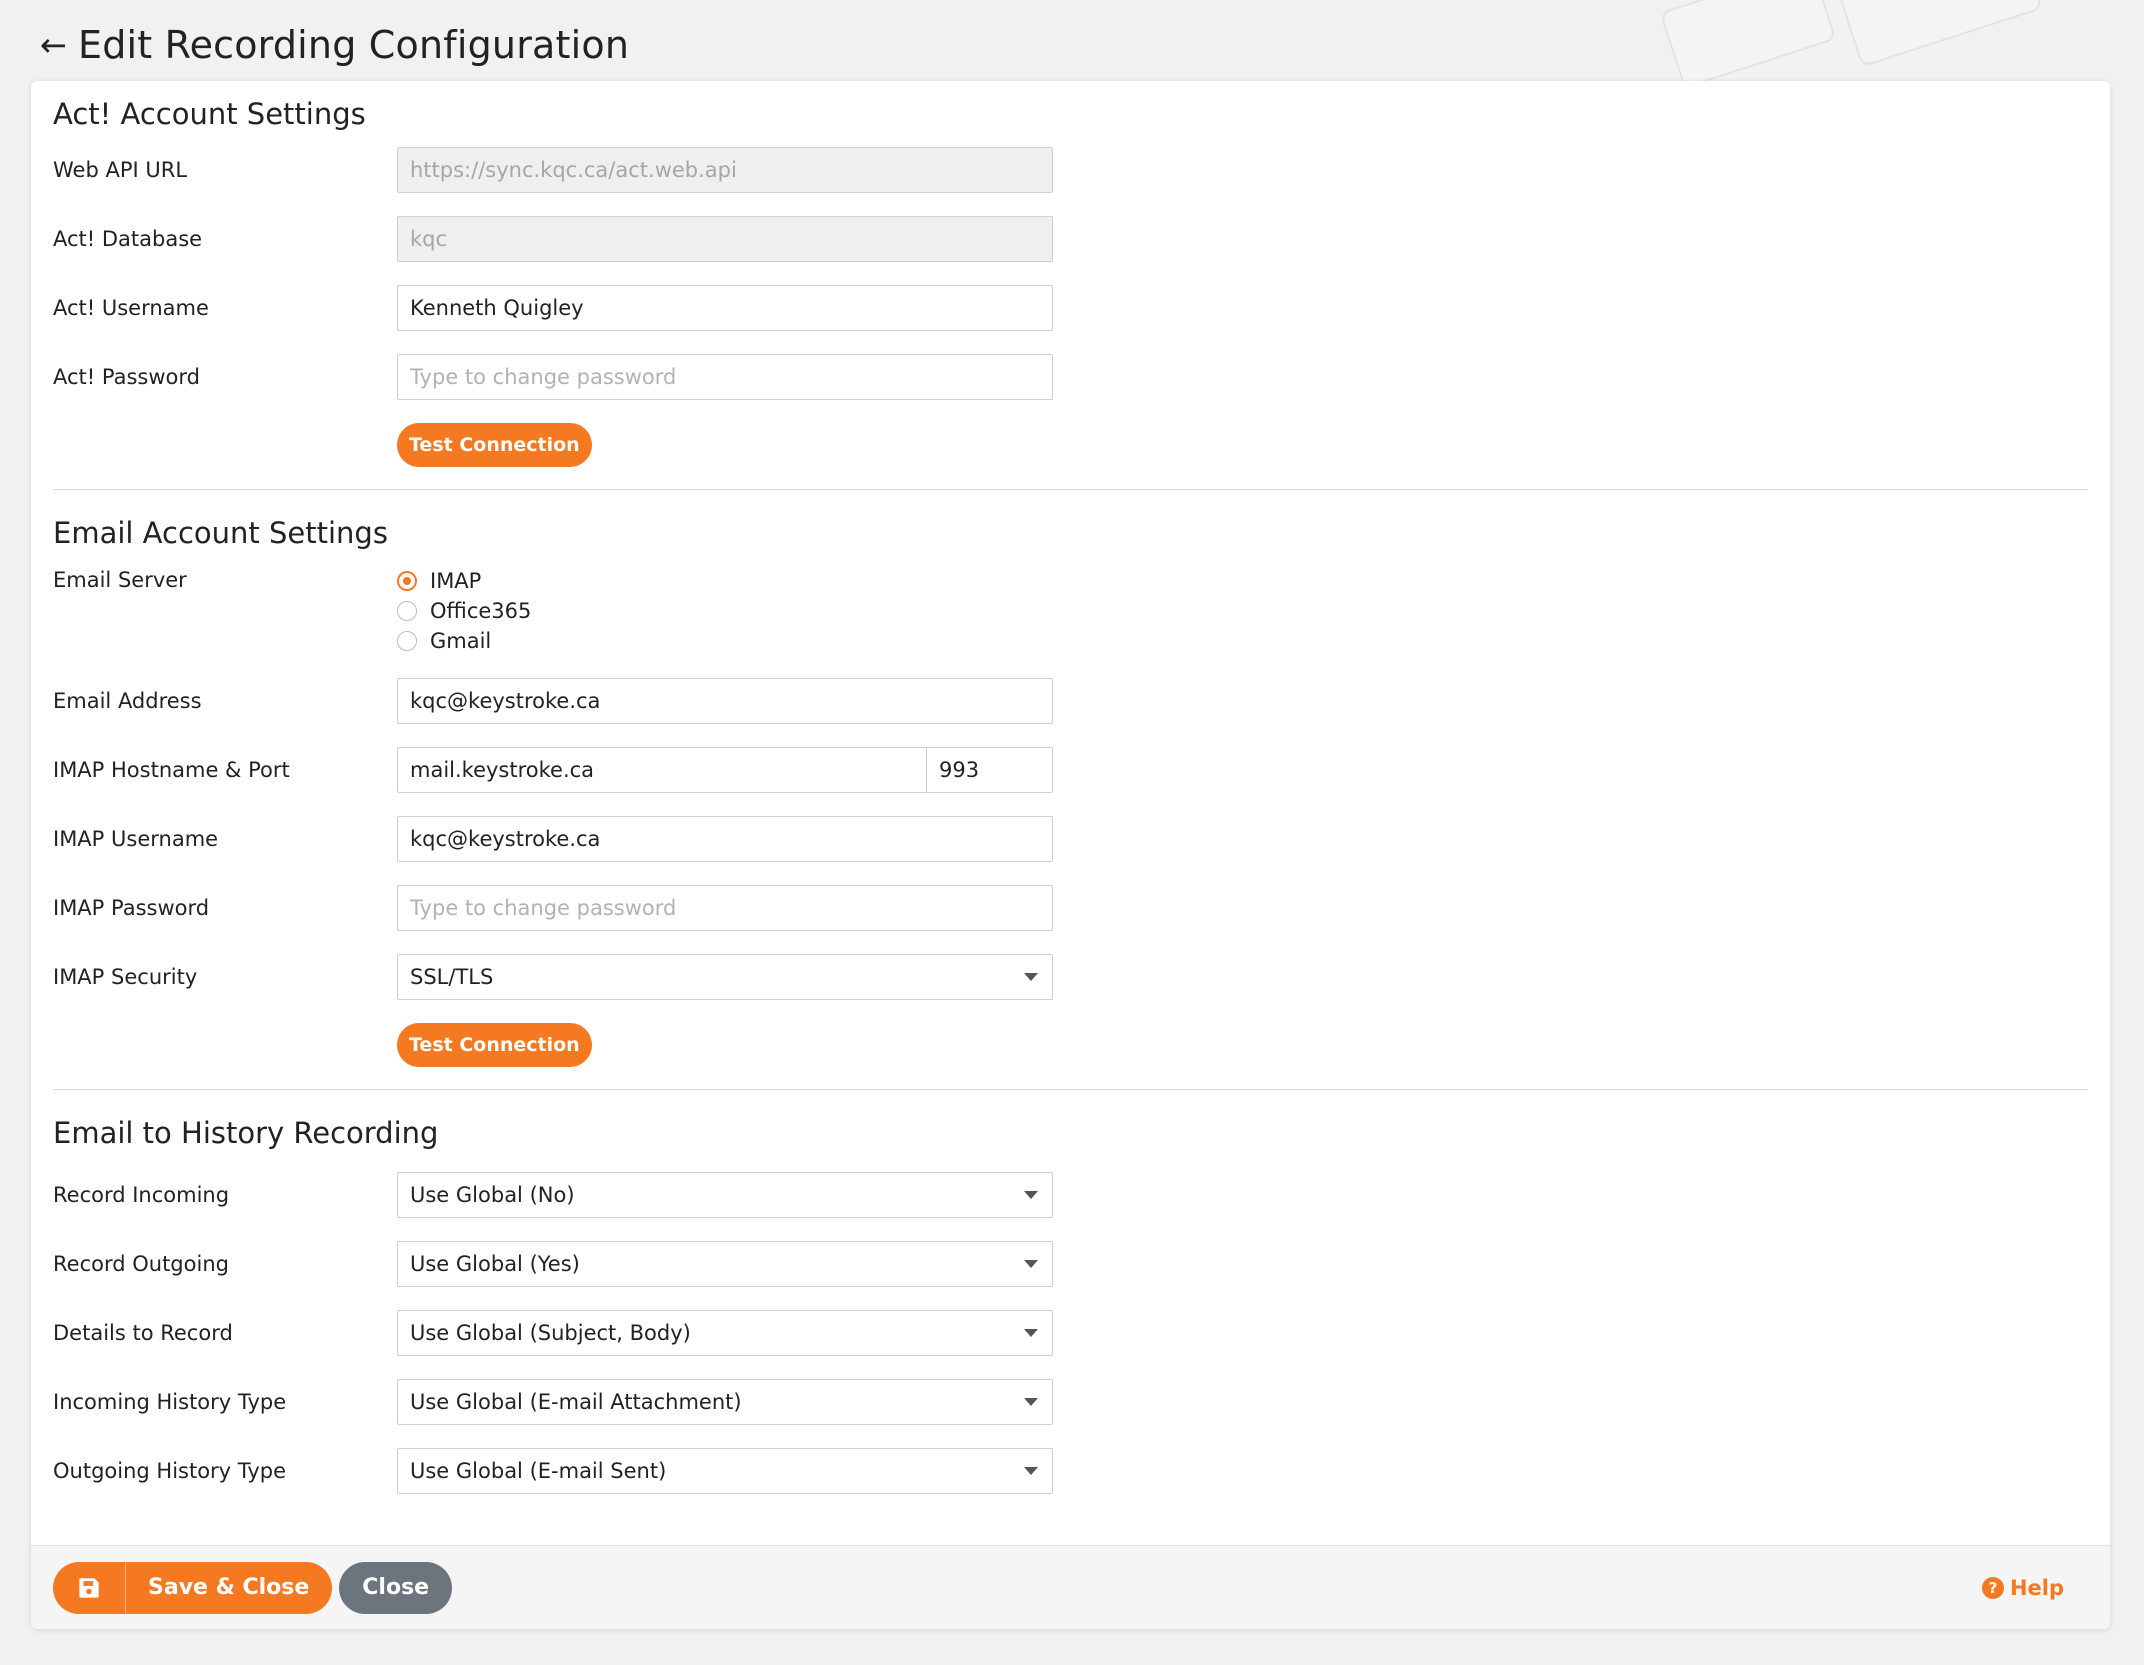 Image resolution: width=2144 pixels, height=1665 pixels. I want to click on floppy-disk-icon, so click(89, 1587).